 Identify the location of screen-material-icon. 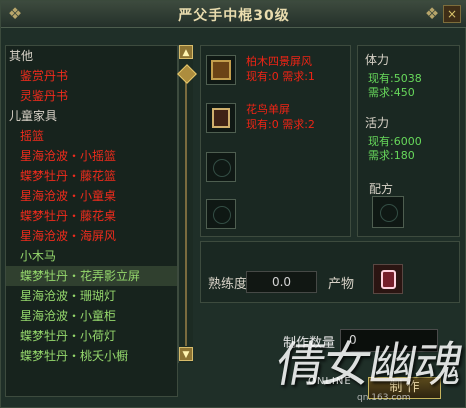
(221, 70).